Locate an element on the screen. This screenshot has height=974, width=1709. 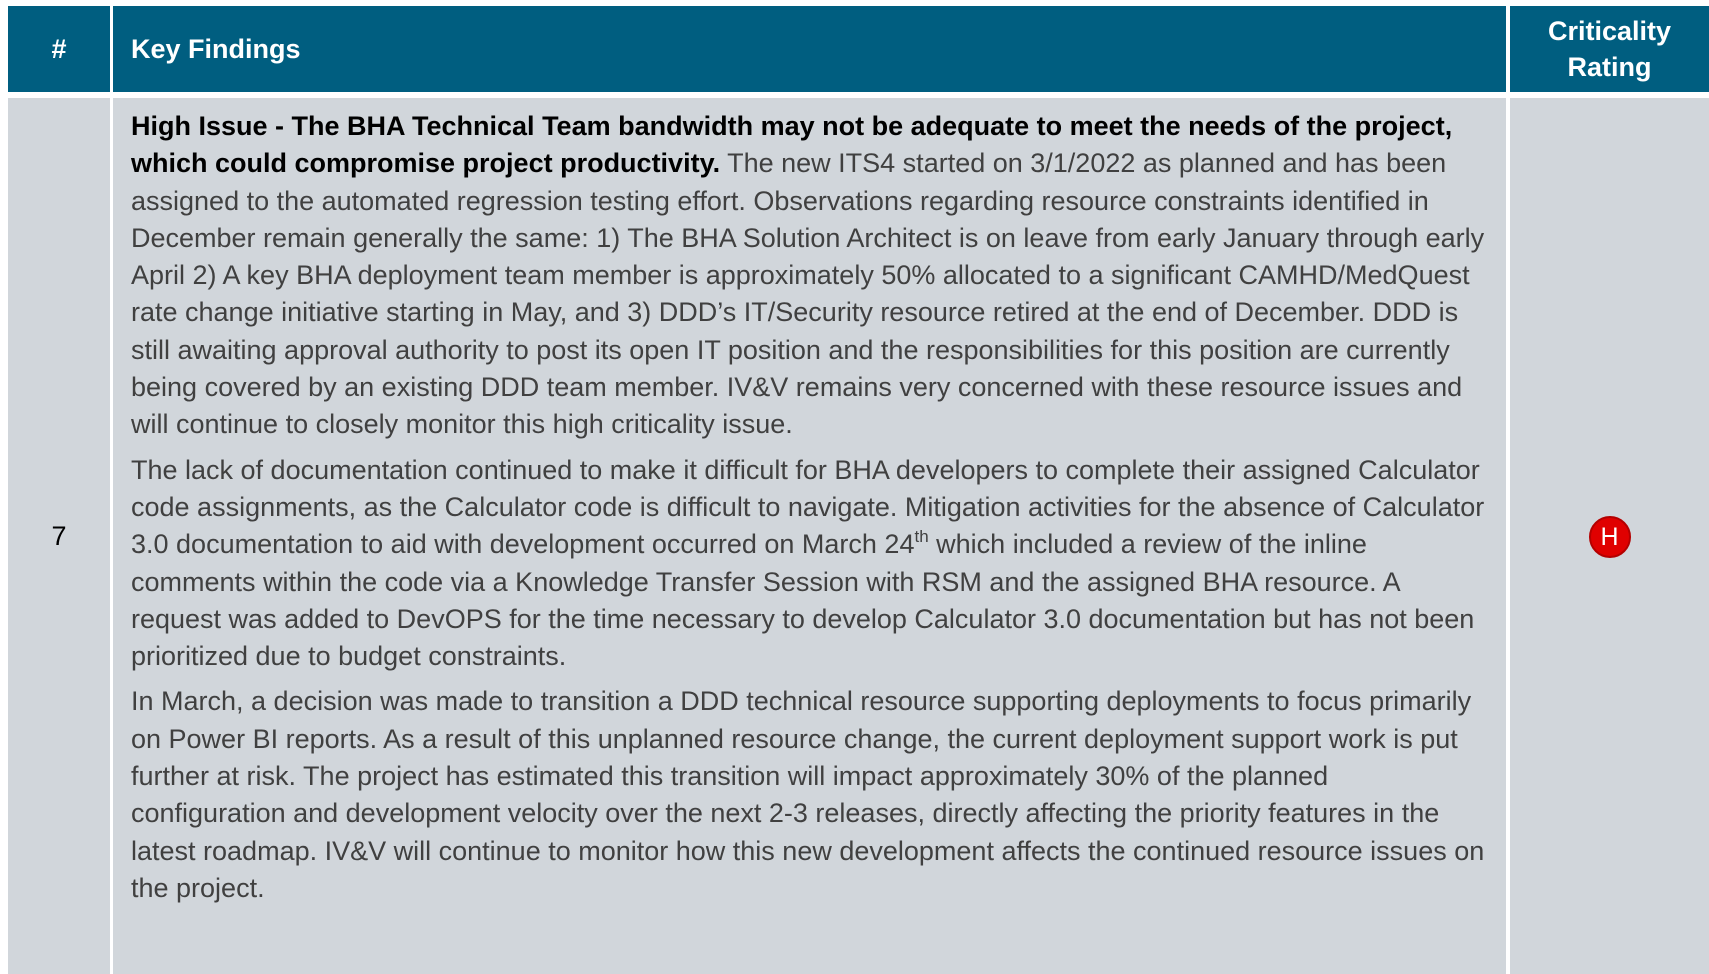
header-number-label: # is located at coordinates (59, 48).